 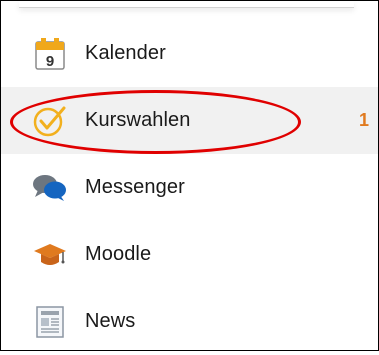 I want to click on graduation-cap-icon, so click(x=50, y=255).